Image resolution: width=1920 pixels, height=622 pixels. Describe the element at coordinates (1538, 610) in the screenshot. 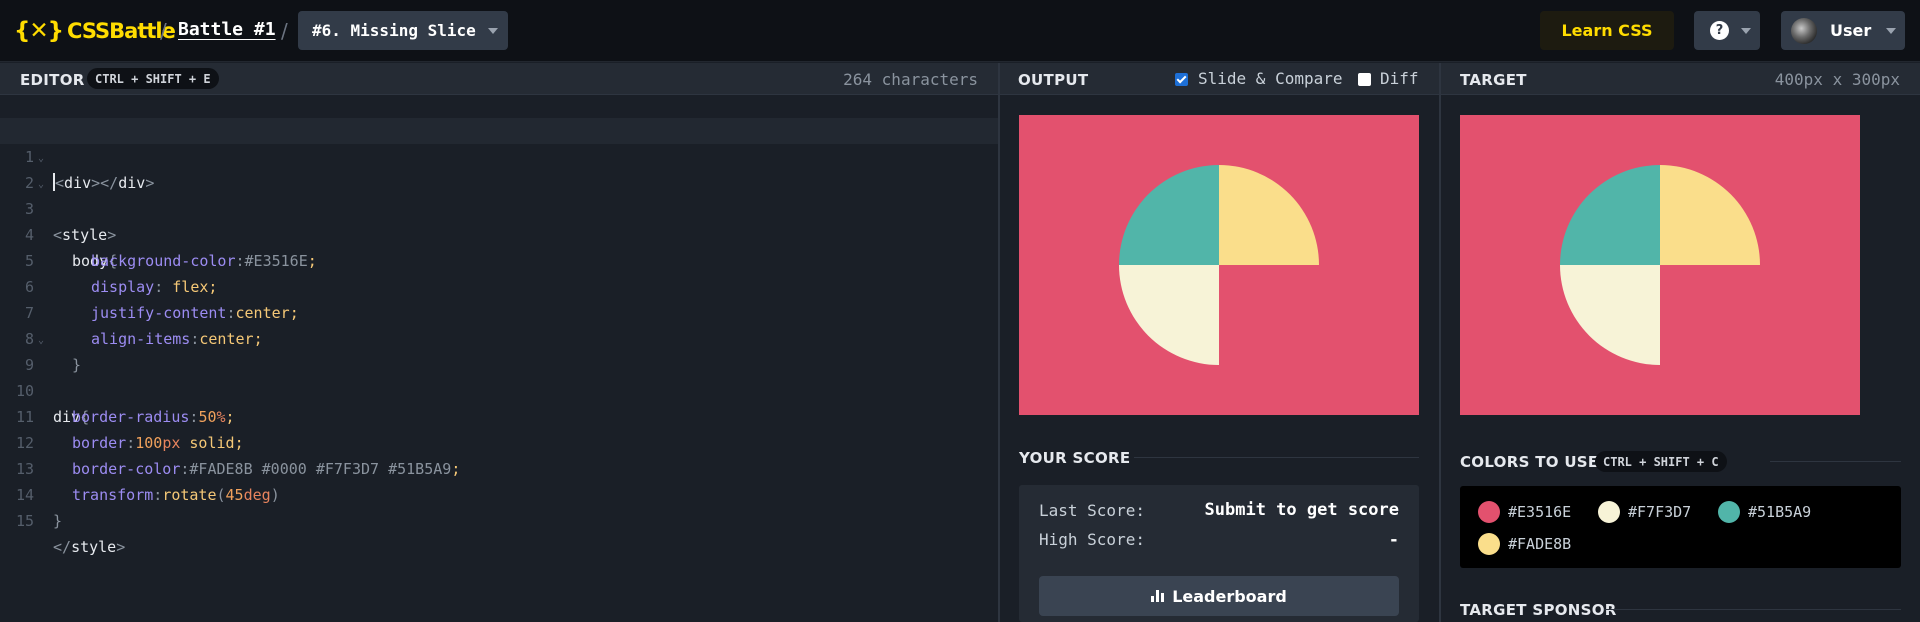

I see `target-sponsor-title: TARGET SPONSOR` at that location.